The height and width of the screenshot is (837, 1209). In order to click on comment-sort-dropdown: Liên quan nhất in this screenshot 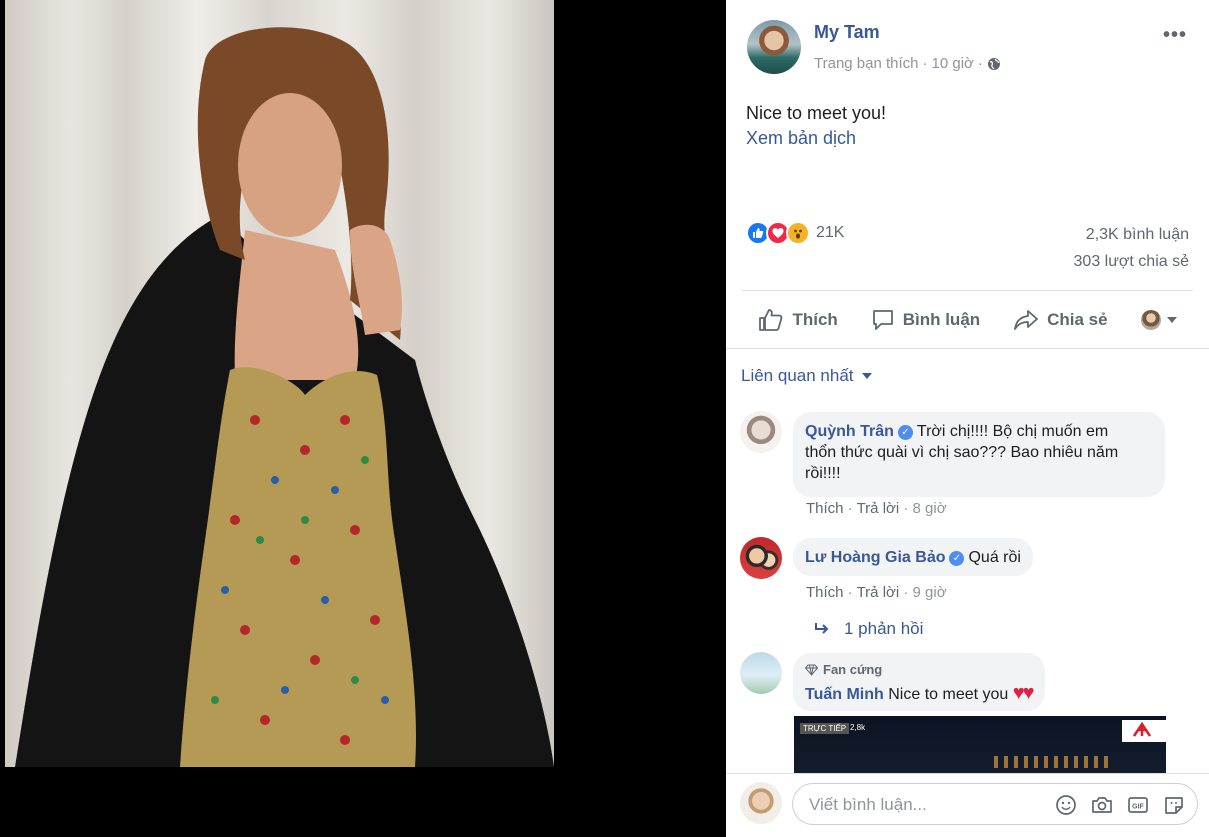, I will do `click(806, 376)`.